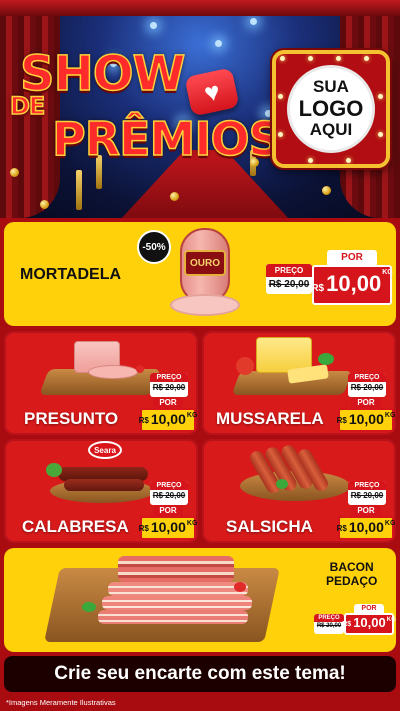 The height and width of the screenshot is (711, 400). What do you see at coordinates (75, 526) in the screenshot?
I see `product-name: CALABRESA` at bounding box center [75, 526].